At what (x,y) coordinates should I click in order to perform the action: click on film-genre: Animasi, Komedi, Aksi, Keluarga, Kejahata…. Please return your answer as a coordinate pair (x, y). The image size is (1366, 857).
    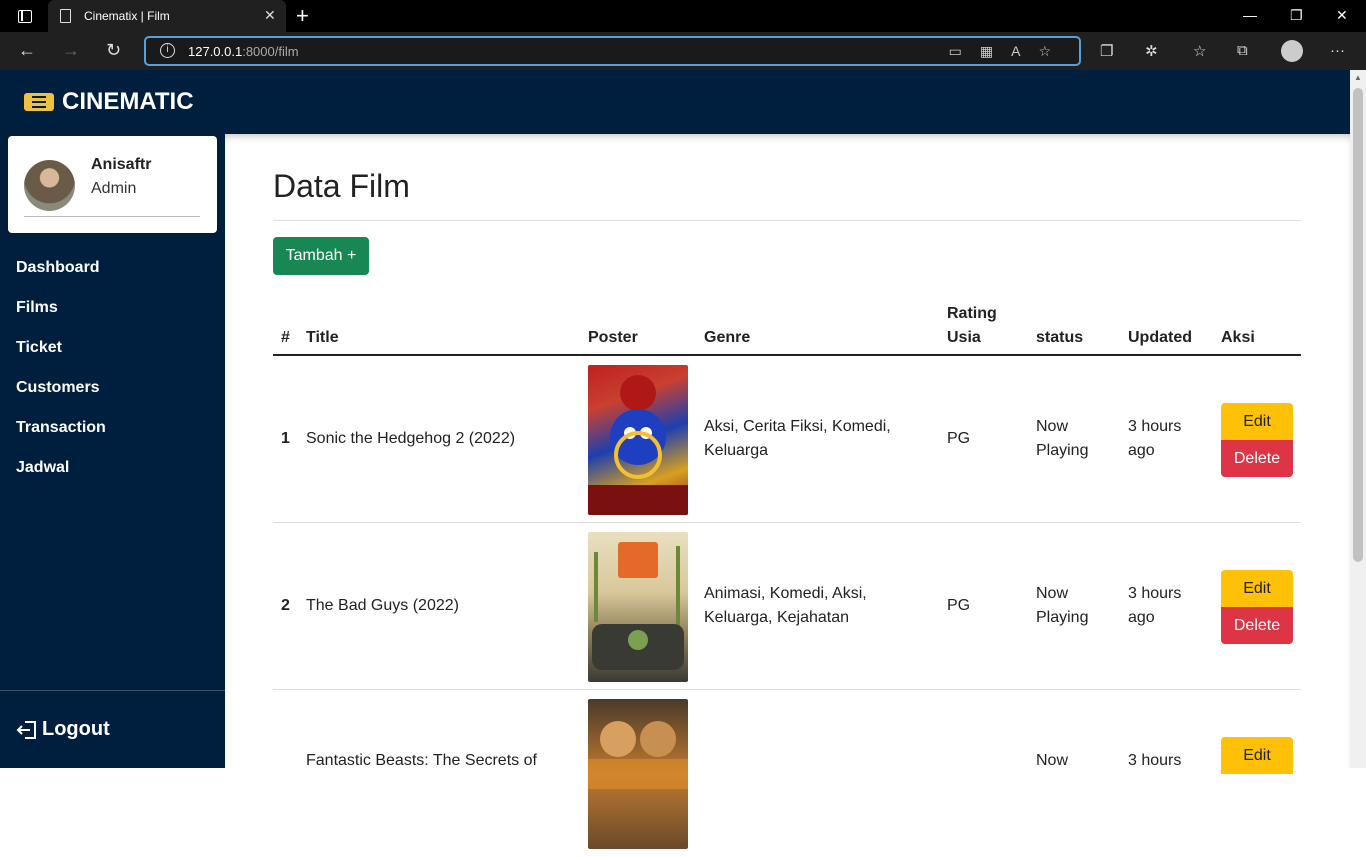
    Looking at the image, I should click on (785, 605).